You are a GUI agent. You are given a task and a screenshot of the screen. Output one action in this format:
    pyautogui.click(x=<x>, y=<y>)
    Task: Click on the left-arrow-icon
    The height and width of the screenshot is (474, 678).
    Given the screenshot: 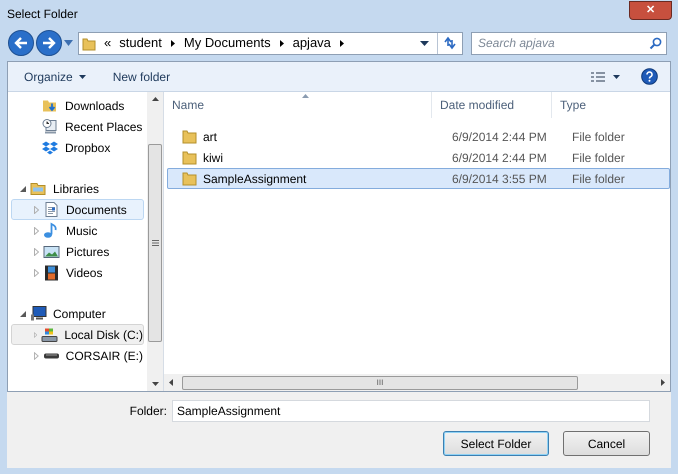 What is the action you would take?
    pyautogui.click(x=21, y=43)
    